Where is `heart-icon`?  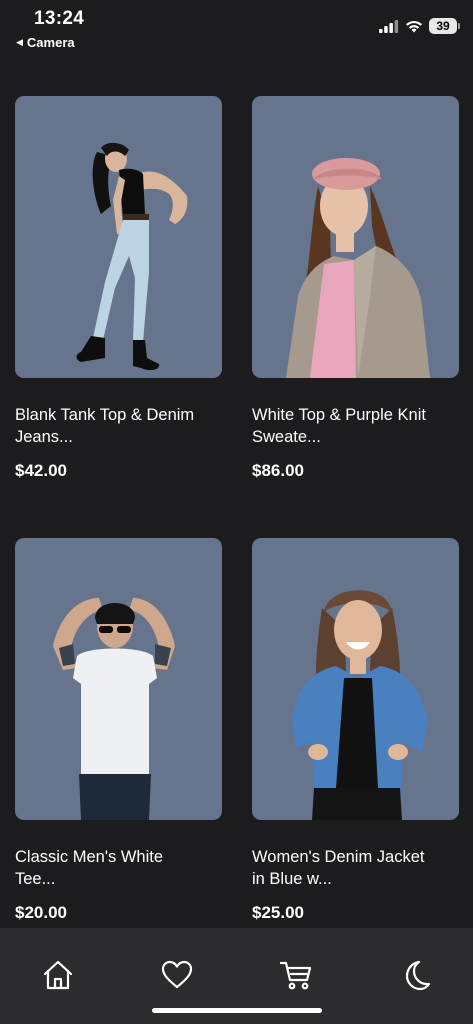
heart-icon is located at coordinates (177, 974).